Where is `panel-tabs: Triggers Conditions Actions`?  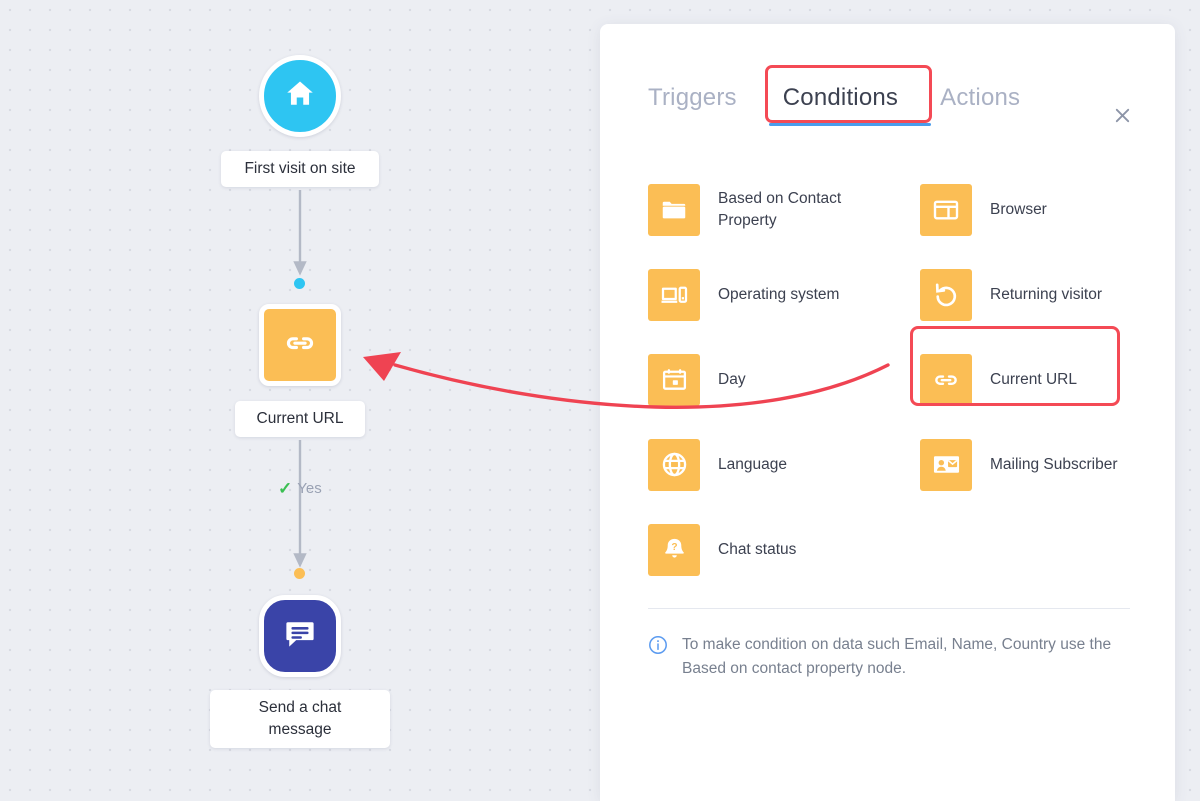
panel-tabs: Triggers Conditions Actions is located at coordinates (834, 98).